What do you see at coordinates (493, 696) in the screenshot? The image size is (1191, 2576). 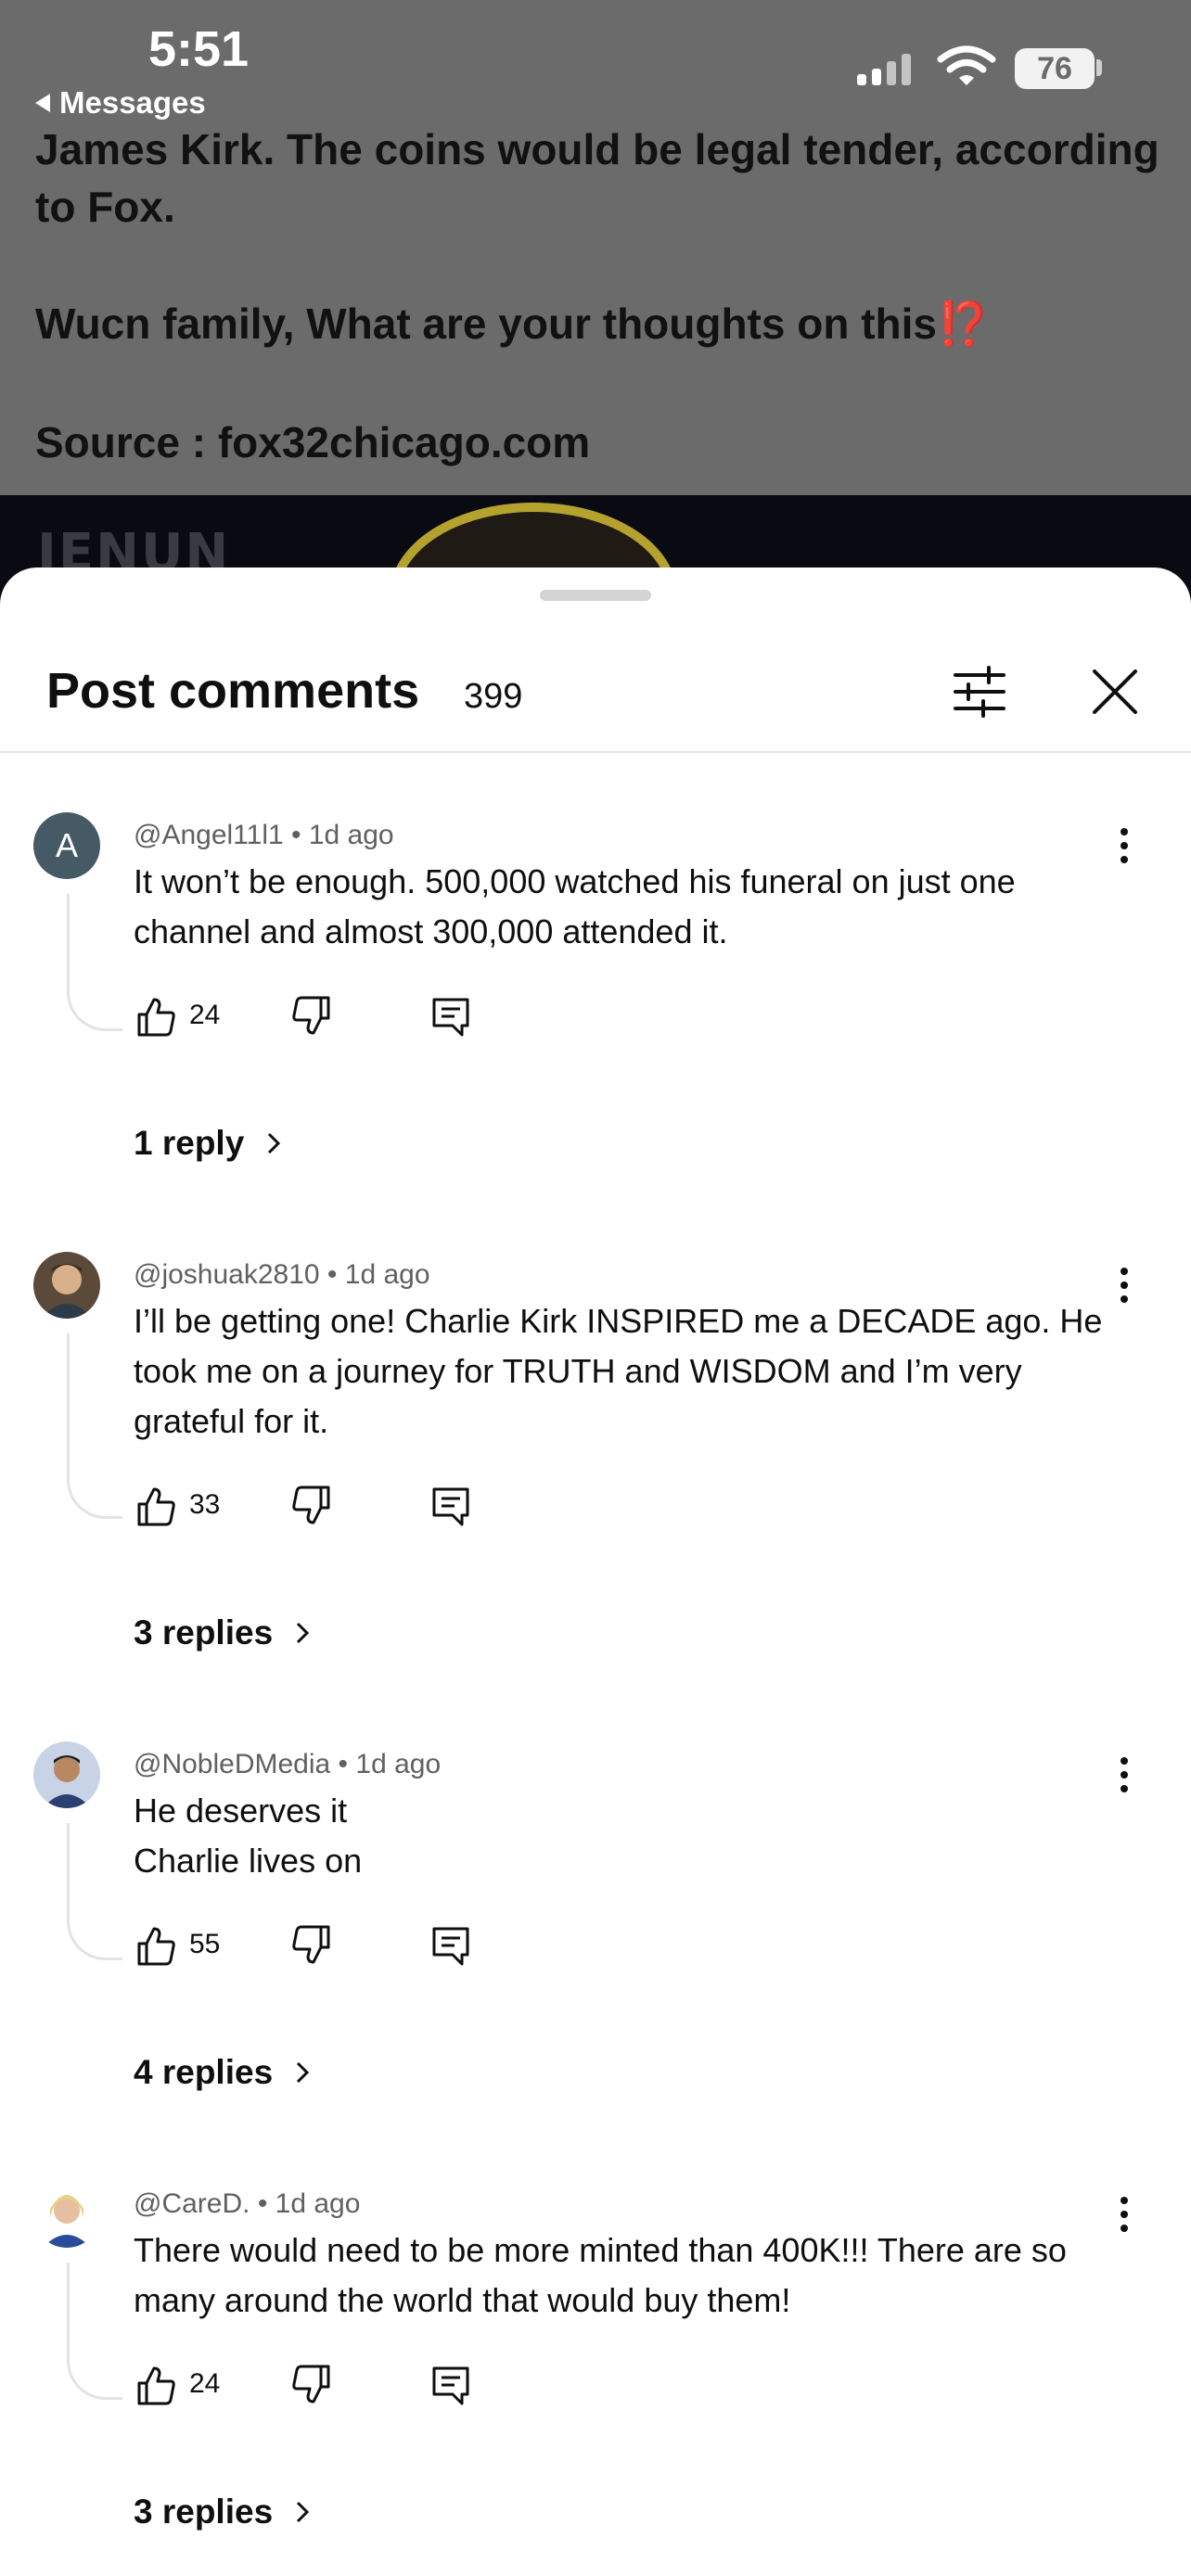 I see `comment-count: 399` at bounding box center [493, 696].